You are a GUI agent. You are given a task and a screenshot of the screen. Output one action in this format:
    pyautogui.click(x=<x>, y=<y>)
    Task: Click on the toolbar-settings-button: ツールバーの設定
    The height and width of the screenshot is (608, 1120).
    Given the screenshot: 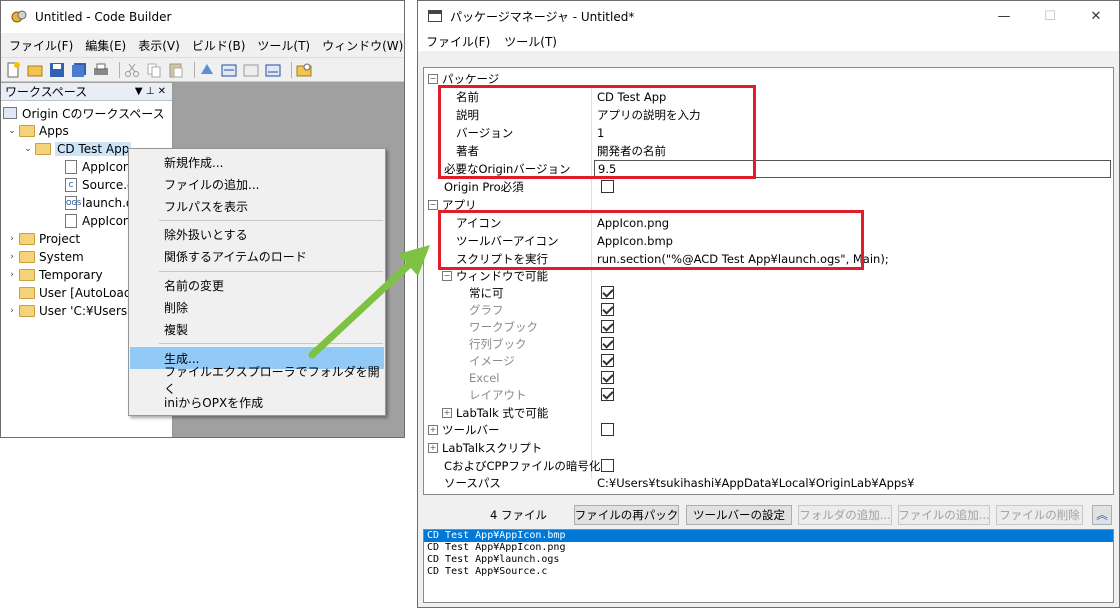 What is the action you would take?
    pyautogui.click(x=739, y=515)
    